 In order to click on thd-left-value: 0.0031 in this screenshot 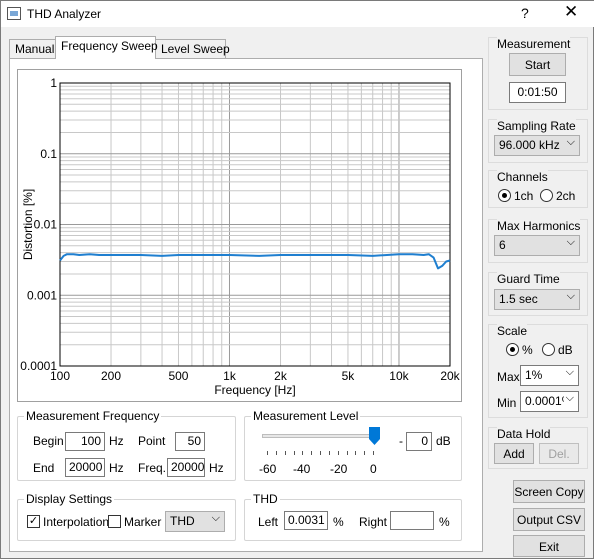, I will do `click(306, 520)`.